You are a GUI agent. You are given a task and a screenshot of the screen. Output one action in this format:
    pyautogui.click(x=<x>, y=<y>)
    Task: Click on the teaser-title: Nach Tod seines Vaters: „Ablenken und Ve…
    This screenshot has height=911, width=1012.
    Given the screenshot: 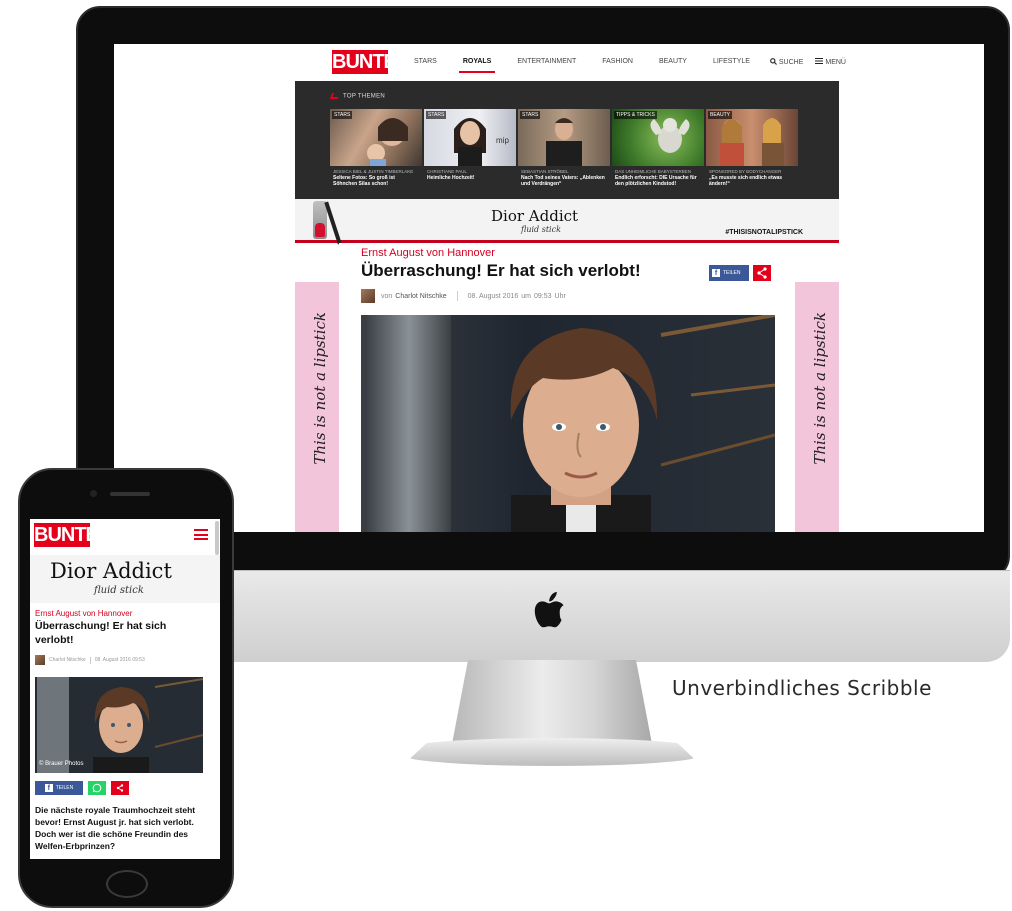 What is the action you would take?
    pyautogui.click(x=563, y=181)
    